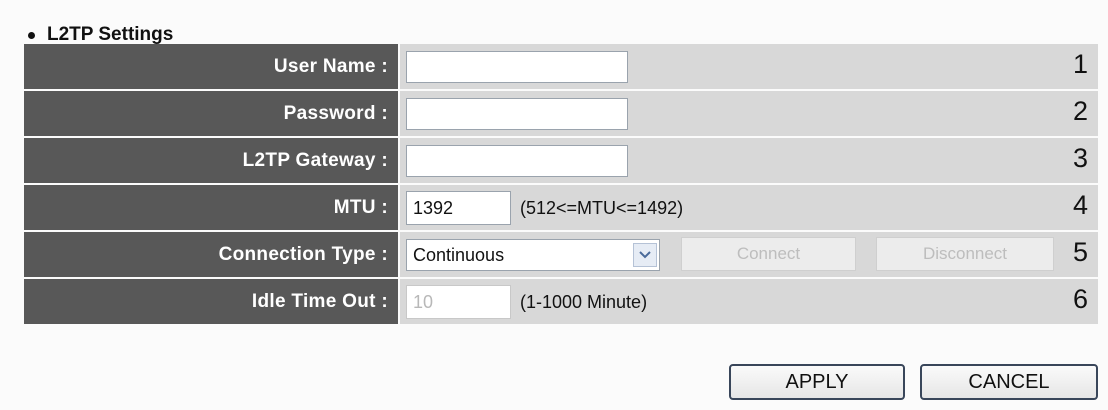 Image resolution: width=1108 pixels, height=410 pixels. What do you see at coordinates (517, 161) in the screenshot?
I see `l2tp-gateway-input` at bounding box center [517, 161].